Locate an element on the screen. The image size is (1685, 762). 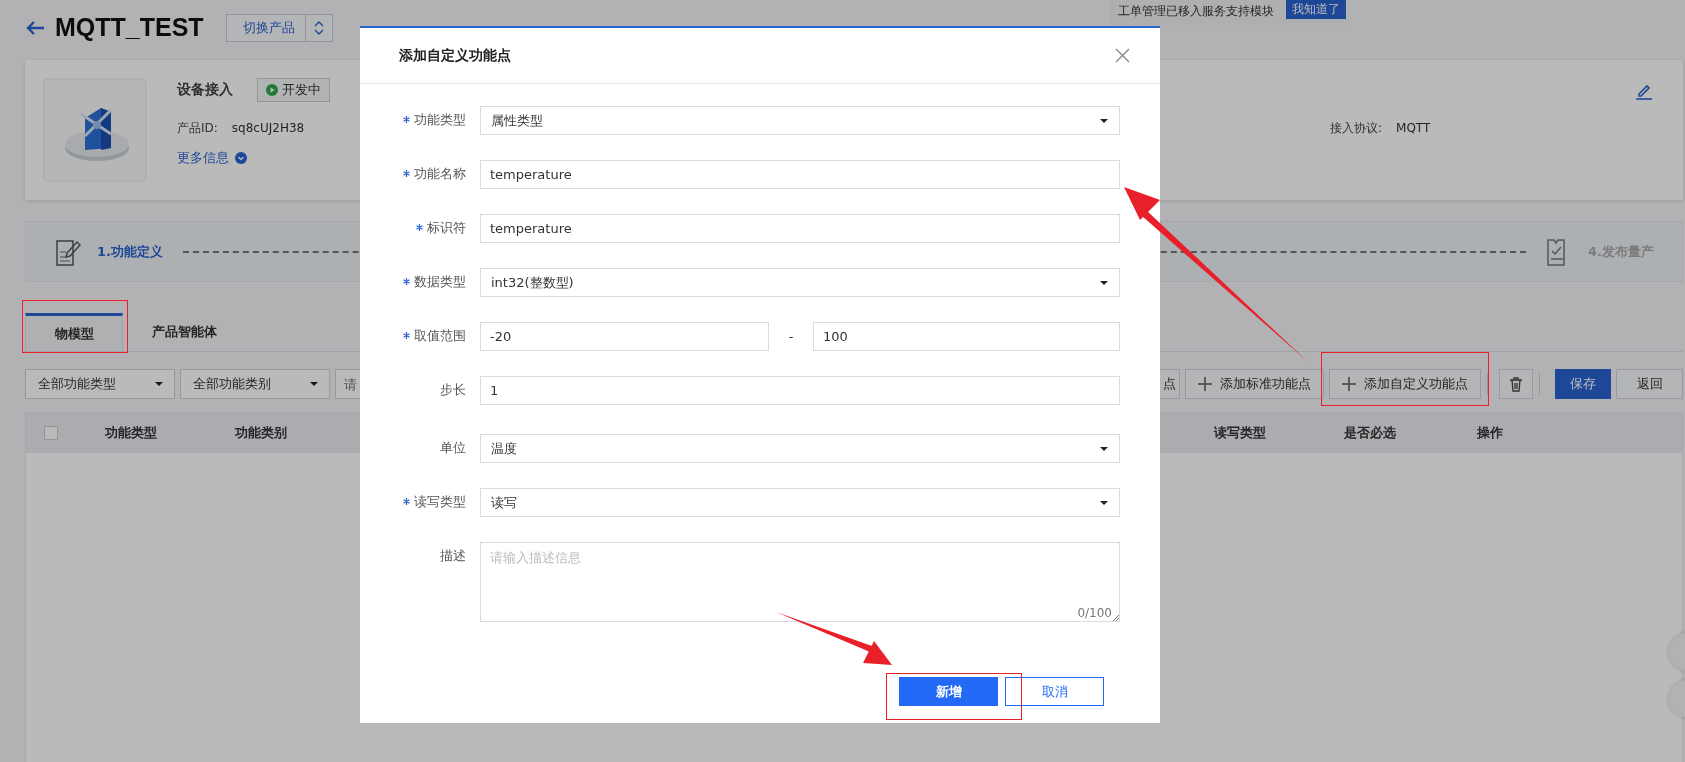
delete-button is located at coordinates (1516, 384).